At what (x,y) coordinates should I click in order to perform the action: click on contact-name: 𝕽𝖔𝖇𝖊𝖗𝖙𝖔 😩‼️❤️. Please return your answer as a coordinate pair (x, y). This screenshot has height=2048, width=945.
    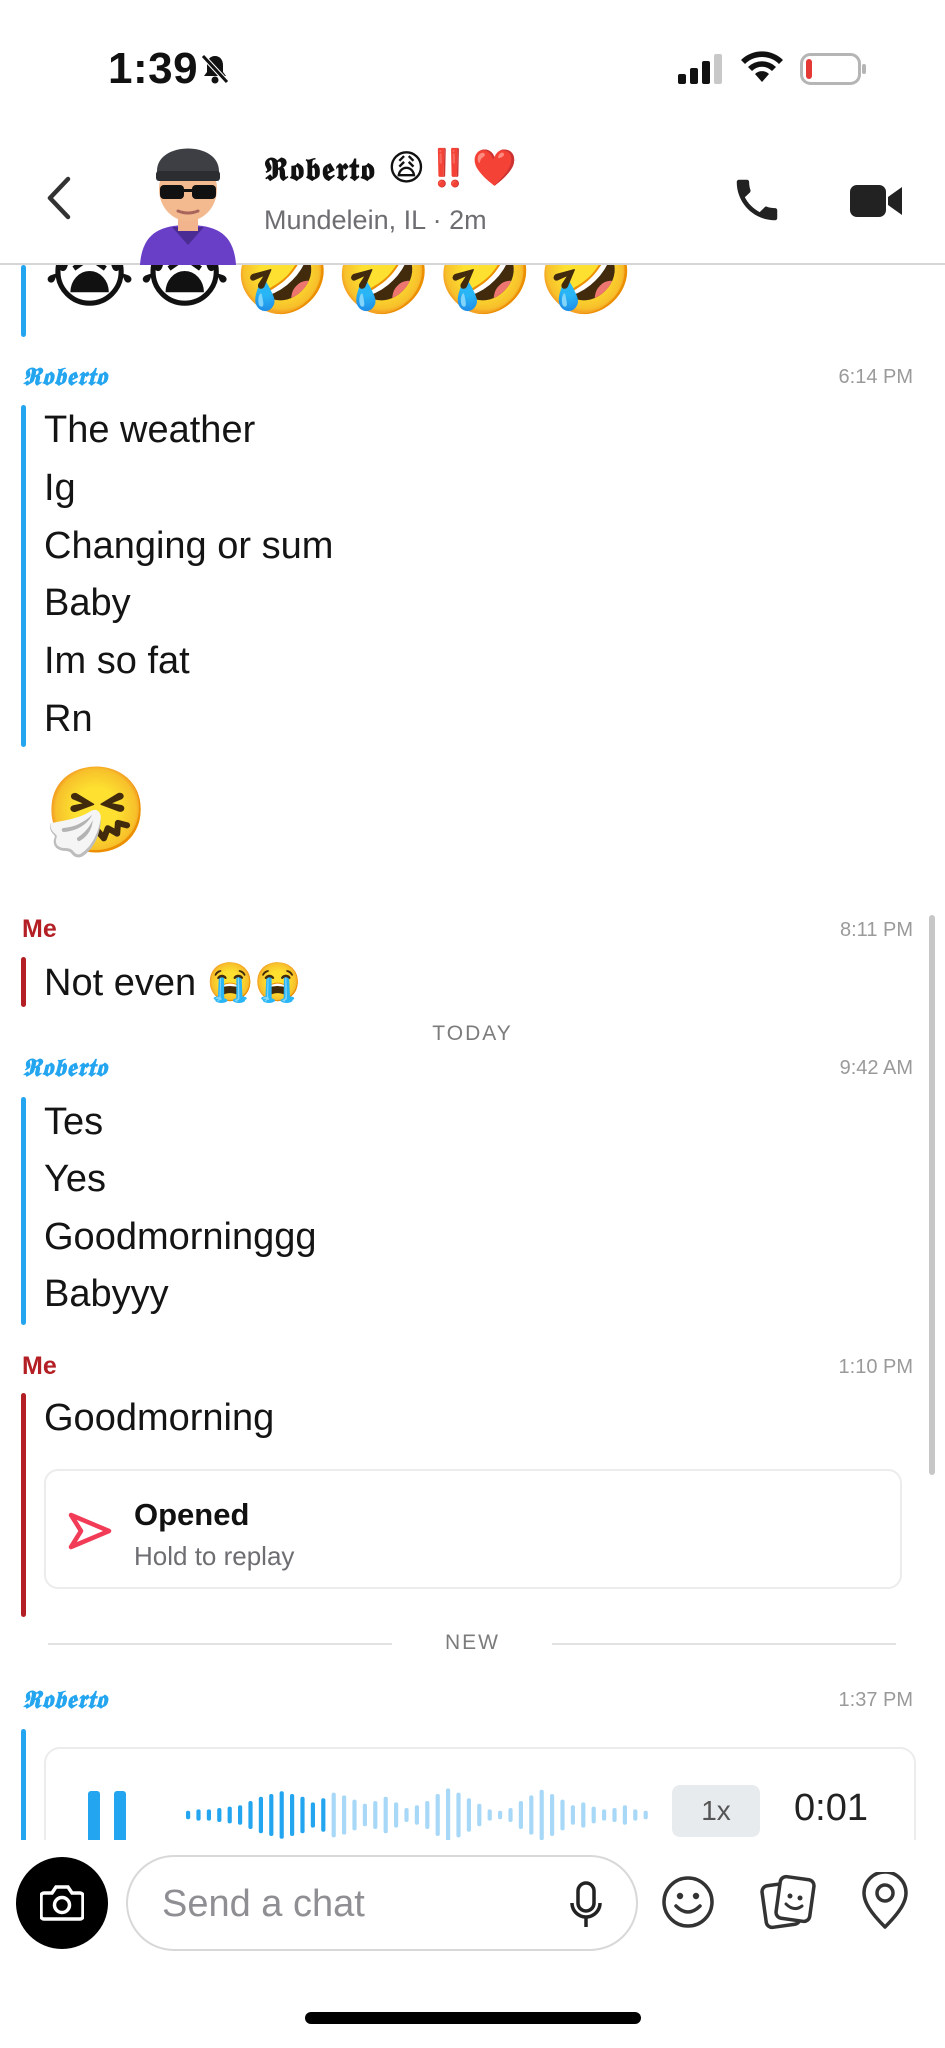
    Looking at the image, I should click on (391, 168).